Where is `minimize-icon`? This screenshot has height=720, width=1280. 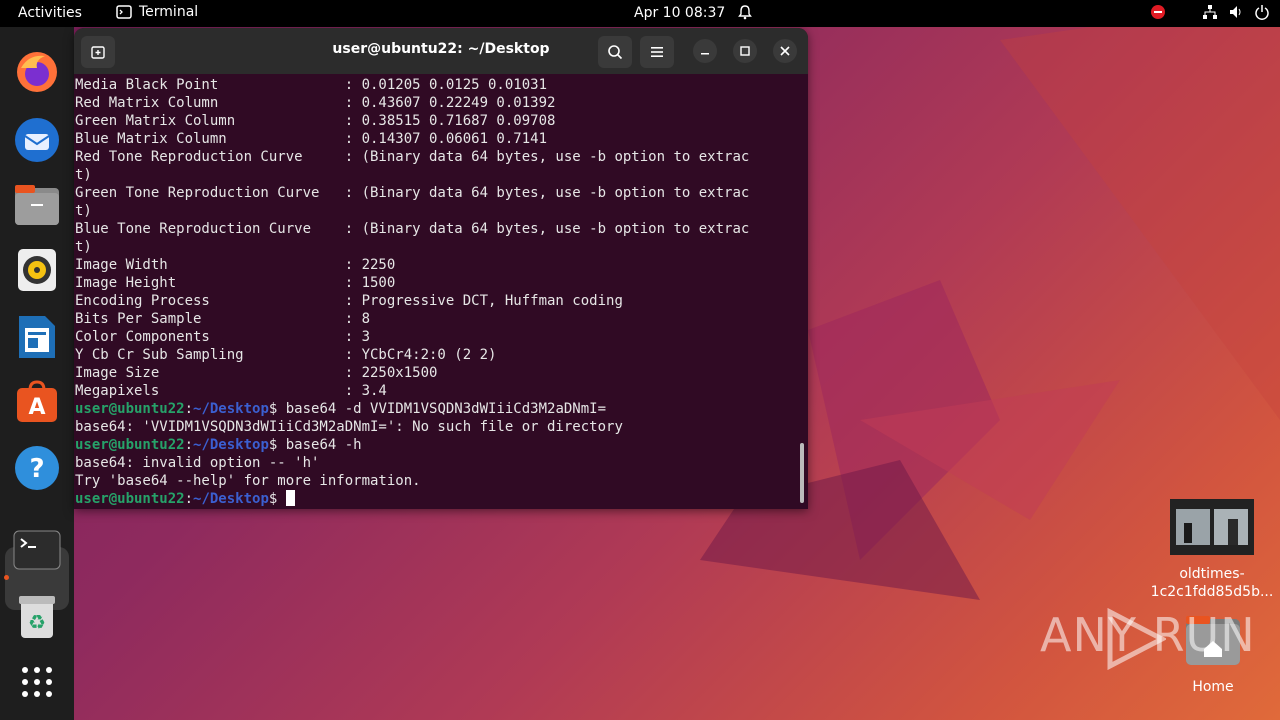 minimize-icon is located at coordinates (705, 54).